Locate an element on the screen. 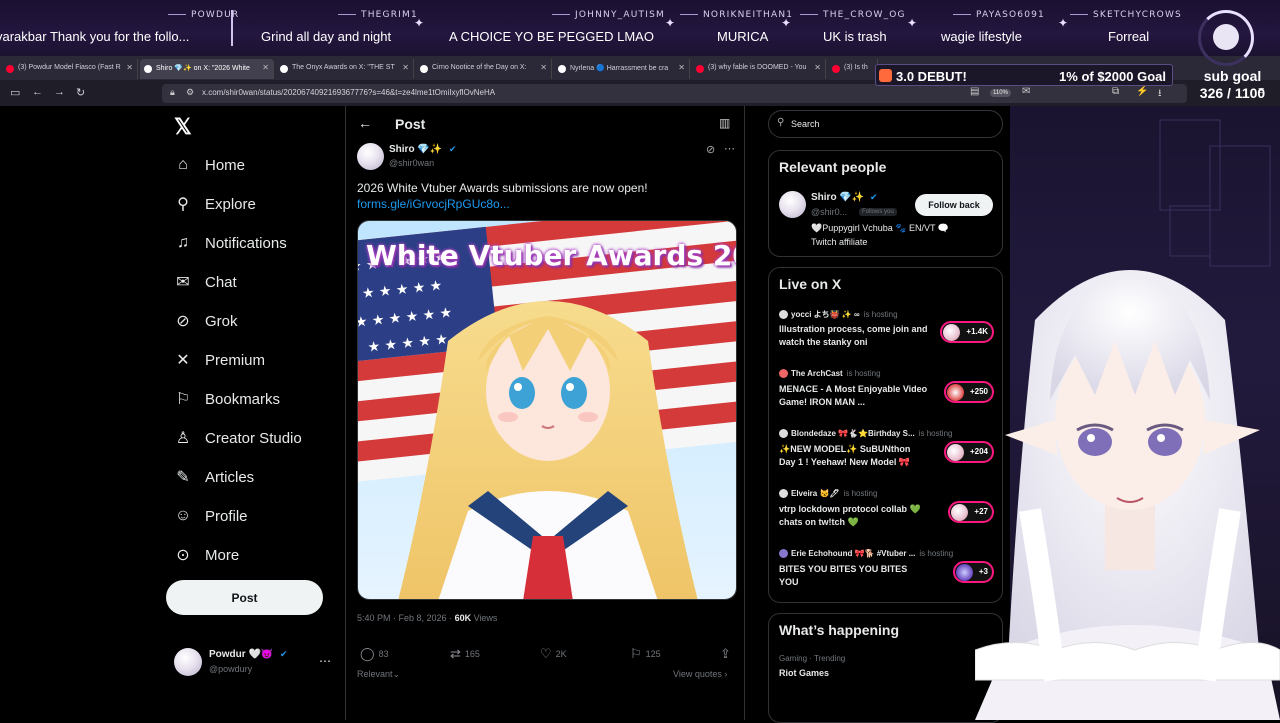 Image resolution: width=1280 pixels, height=723 pixels. author-handle: @shir0wan is located at coordinates (411, 163).